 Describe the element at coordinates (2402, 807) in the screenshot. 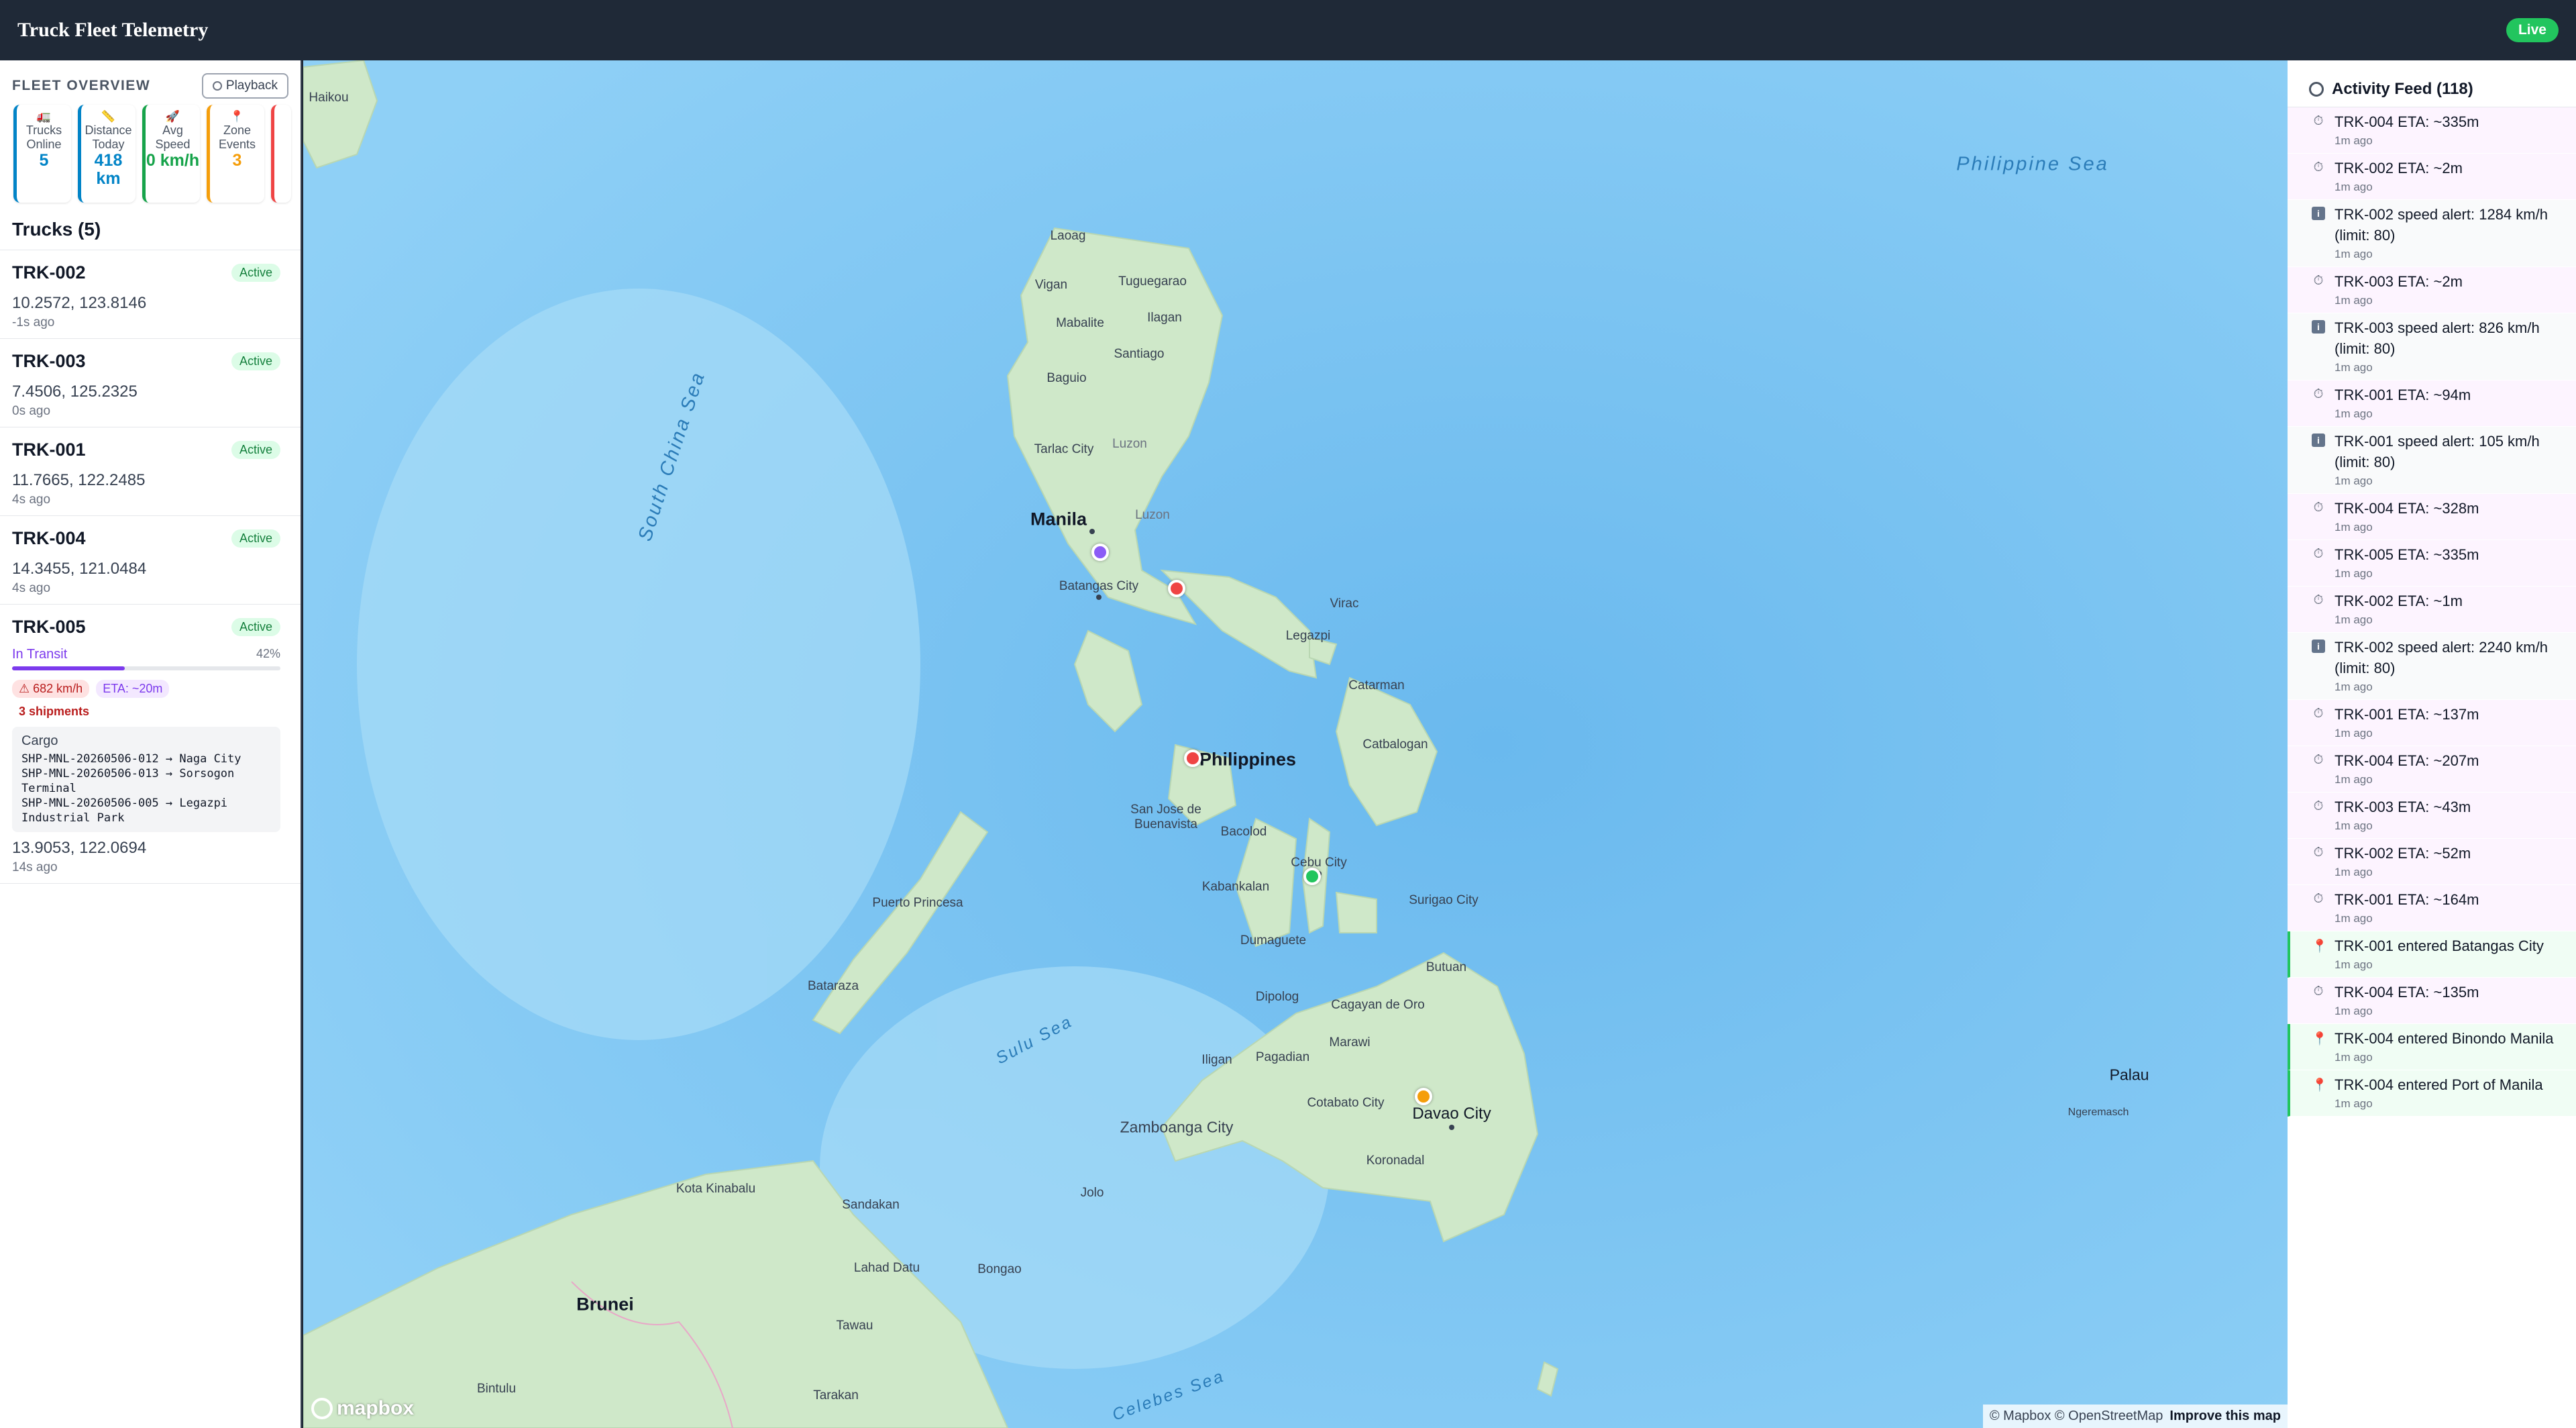

I see `feed-item-text: TRK-003 ETA: ~43m` at that location.